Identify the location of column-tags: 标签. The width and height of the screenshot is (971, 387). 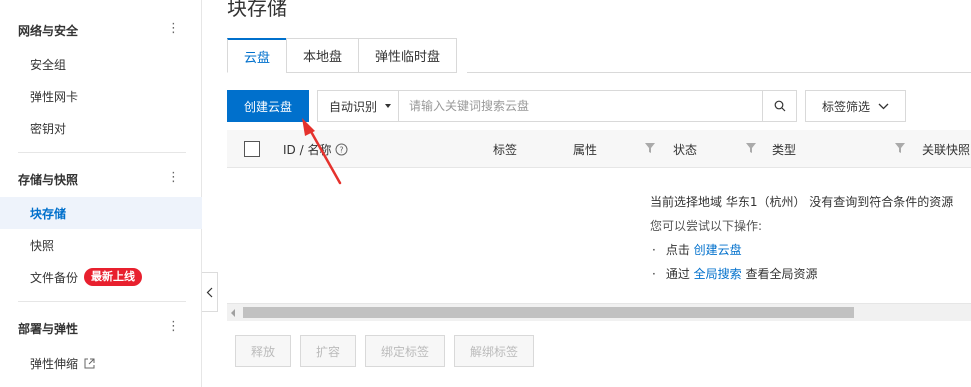
(505, 149).